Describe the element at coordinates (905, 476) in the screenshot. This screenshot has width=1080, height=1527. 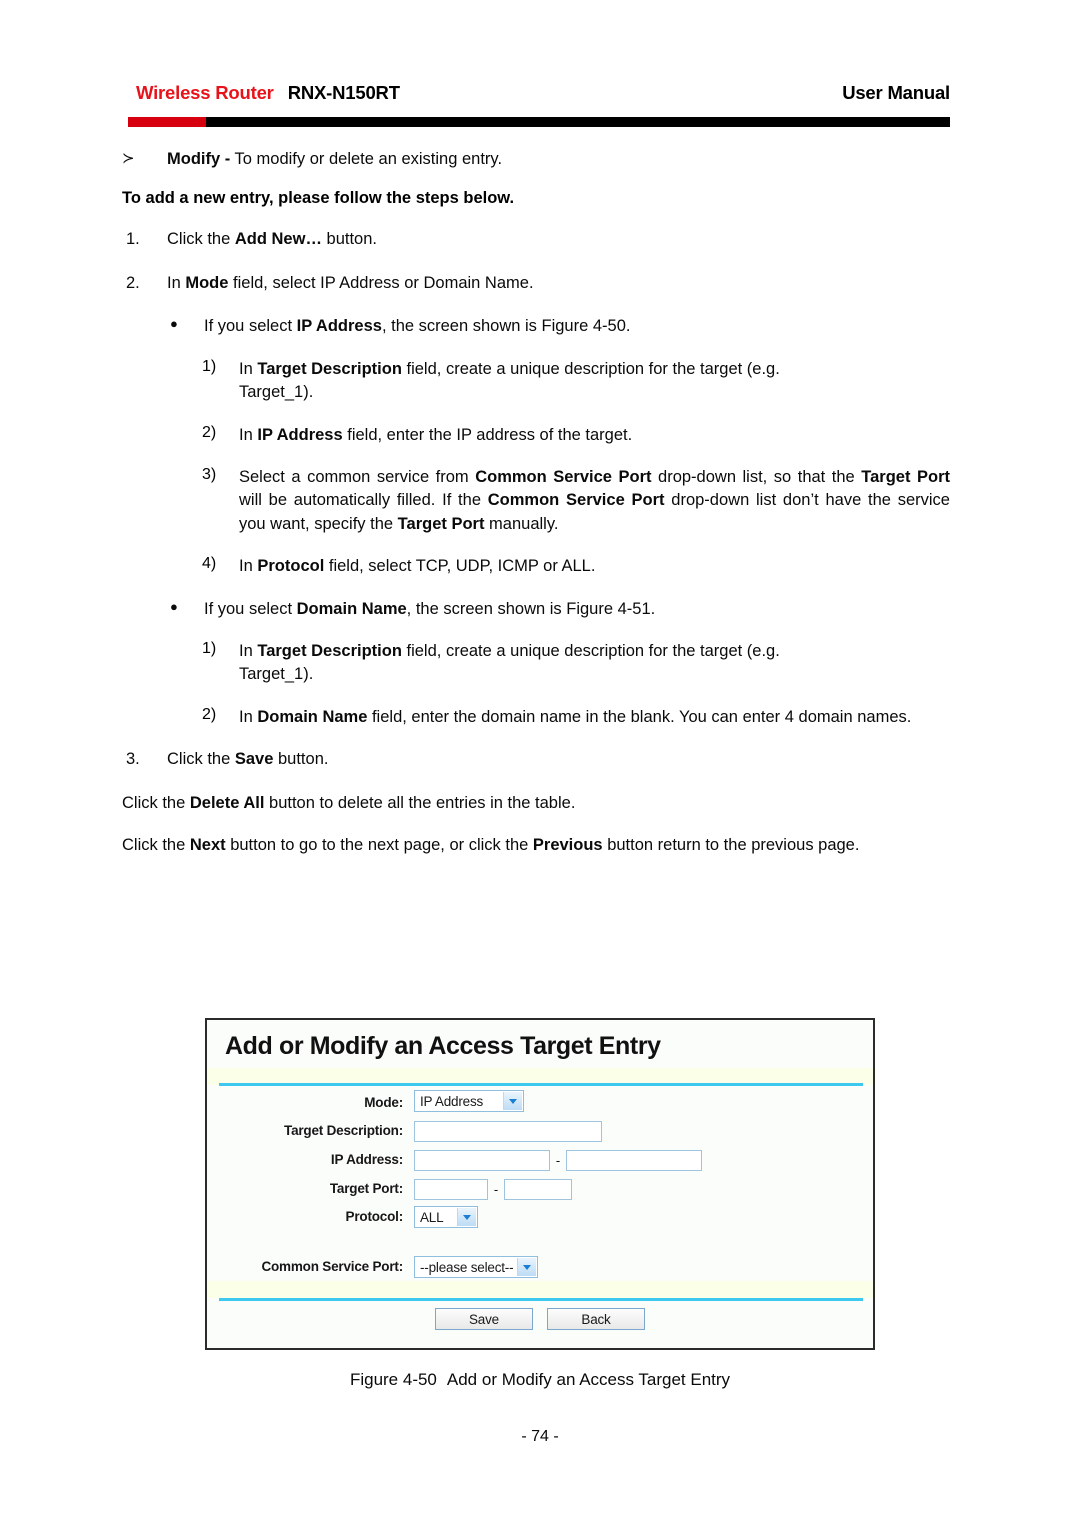
I see `target-port-ref-1: Target Port` at that location.